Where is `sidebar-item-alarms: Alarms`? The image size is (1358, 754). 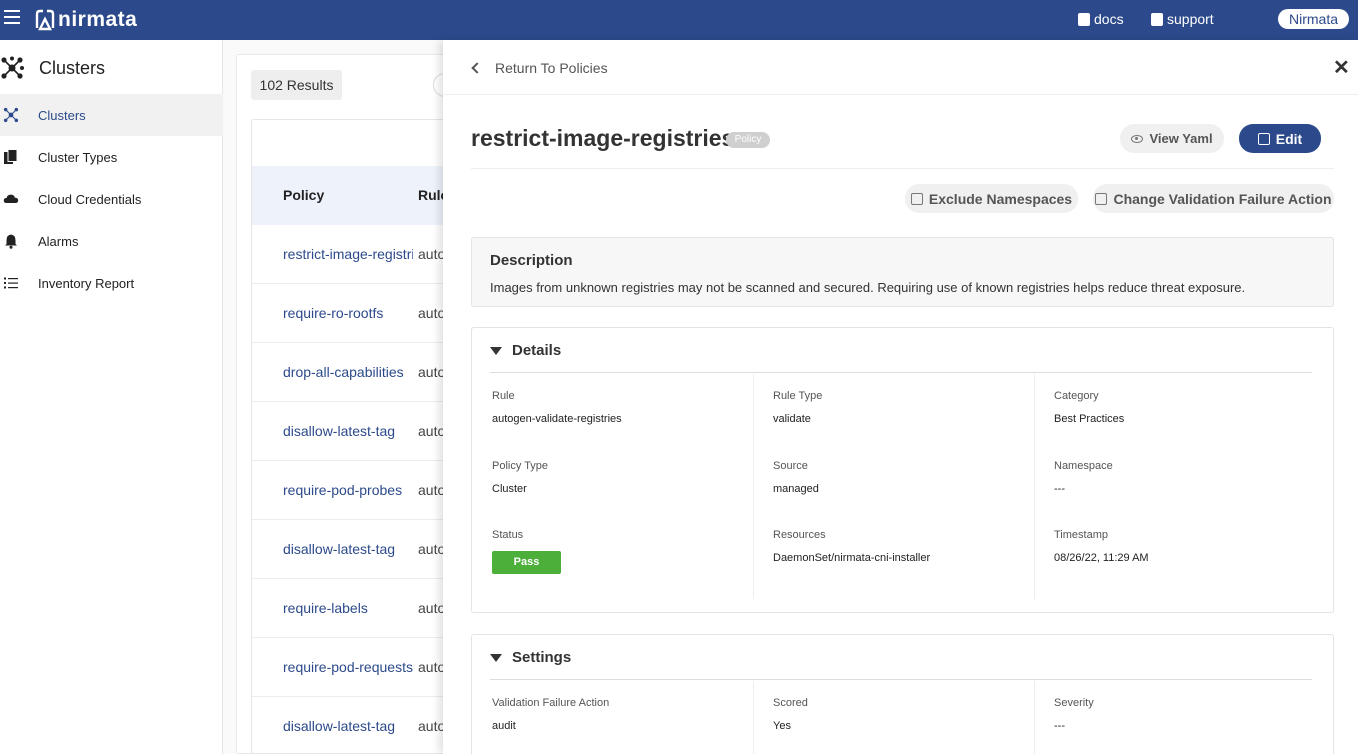 sidebar-item-alarms: Alarms is located at coordinates (111, 241).